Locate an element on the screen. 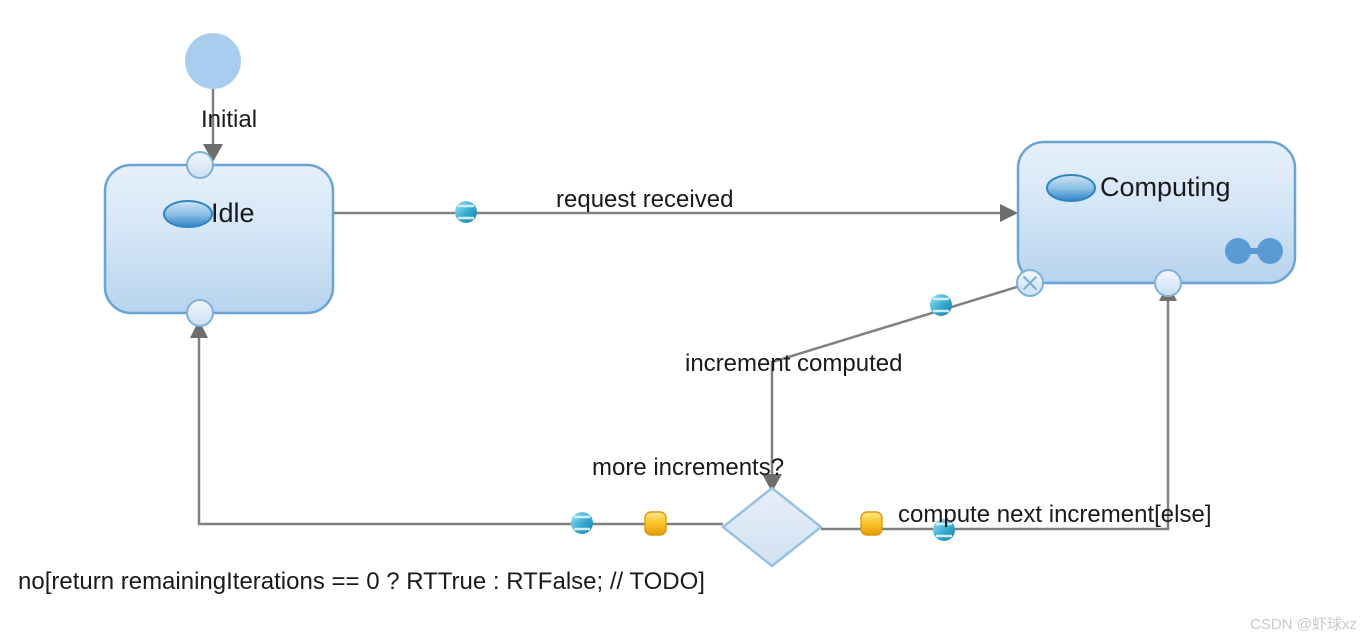 This screenshot has width=1369, height=642. computing-entry-port is located at coordinates (1168, 283).